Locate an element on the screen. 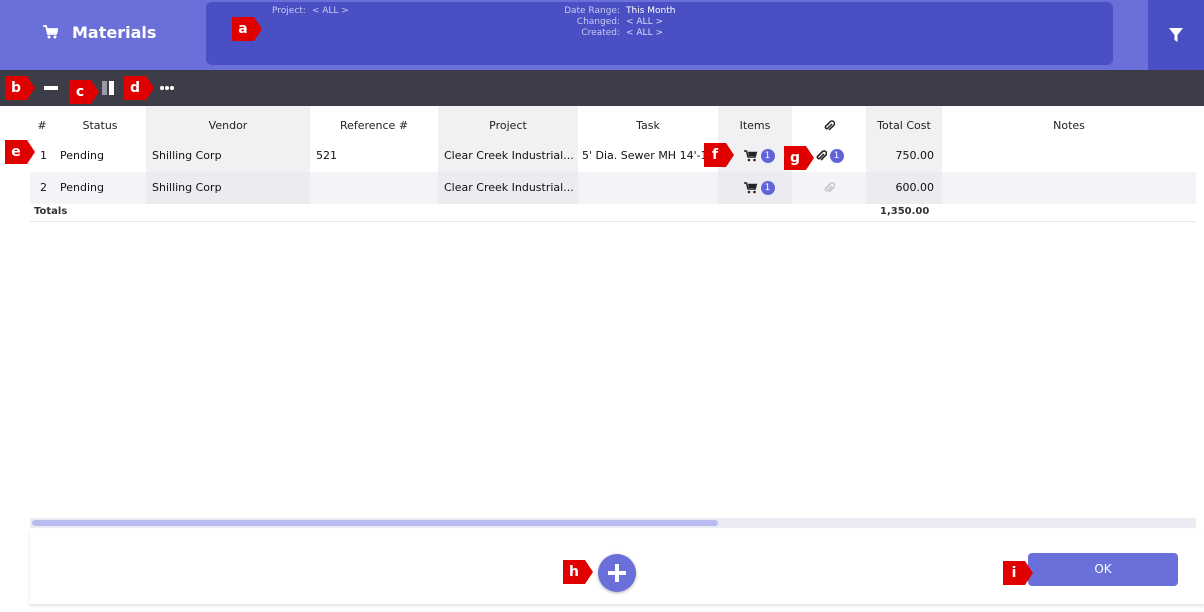 The height and width of the screenshot is (612, 1204). columns-button is located at coordinates (108, 88).